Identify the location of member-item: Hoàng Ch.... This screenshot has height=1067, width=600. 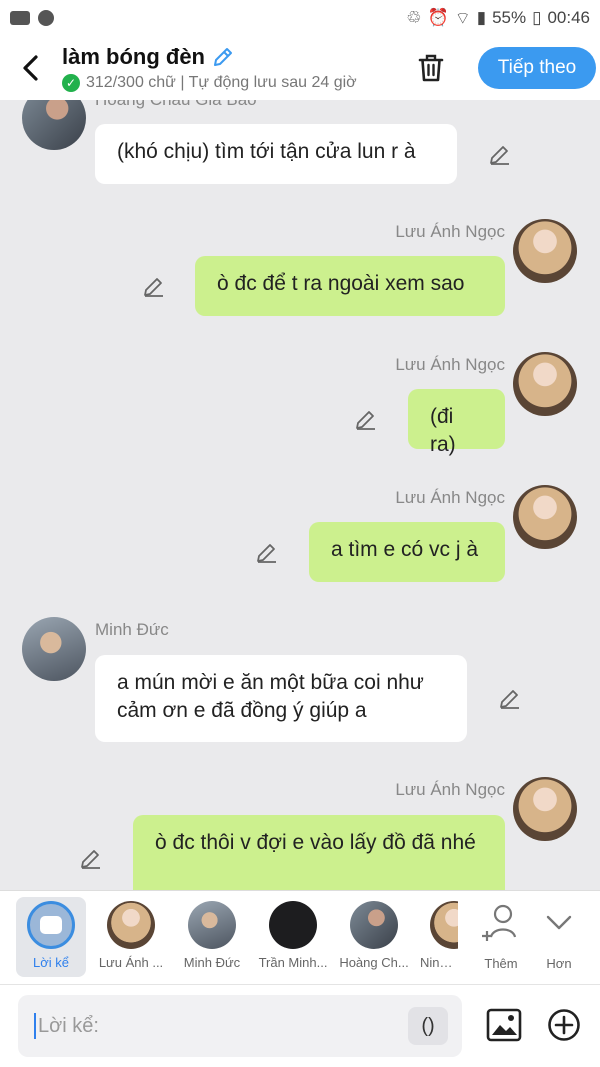
(374, 937).